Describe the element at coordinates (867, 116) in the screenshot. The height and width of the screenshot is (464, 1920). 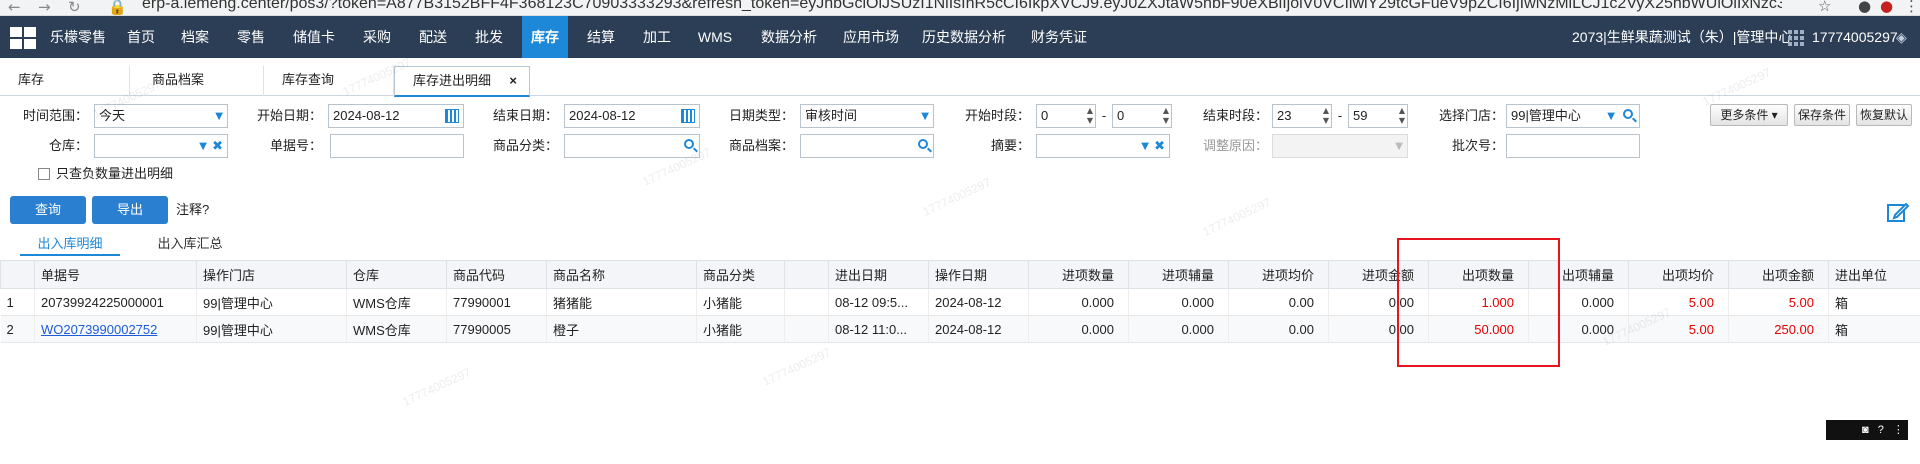
I see `date-type-select: 审核时间 ▼` at that location.